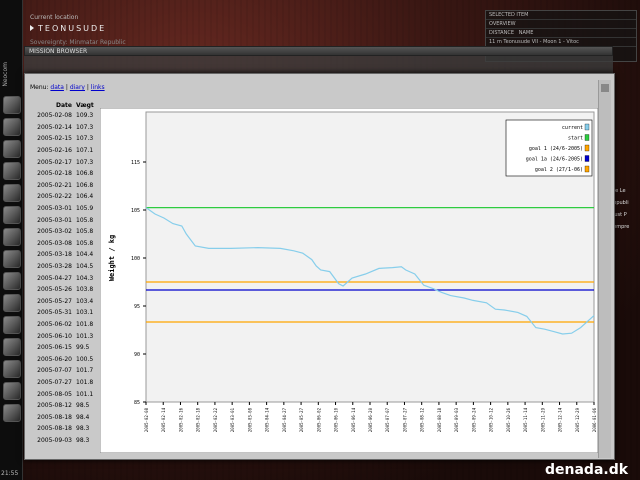 Image resolution: width=640 pixels, height=480 pixels. I want to click on y-tick-label: 95, so click(137, 307).